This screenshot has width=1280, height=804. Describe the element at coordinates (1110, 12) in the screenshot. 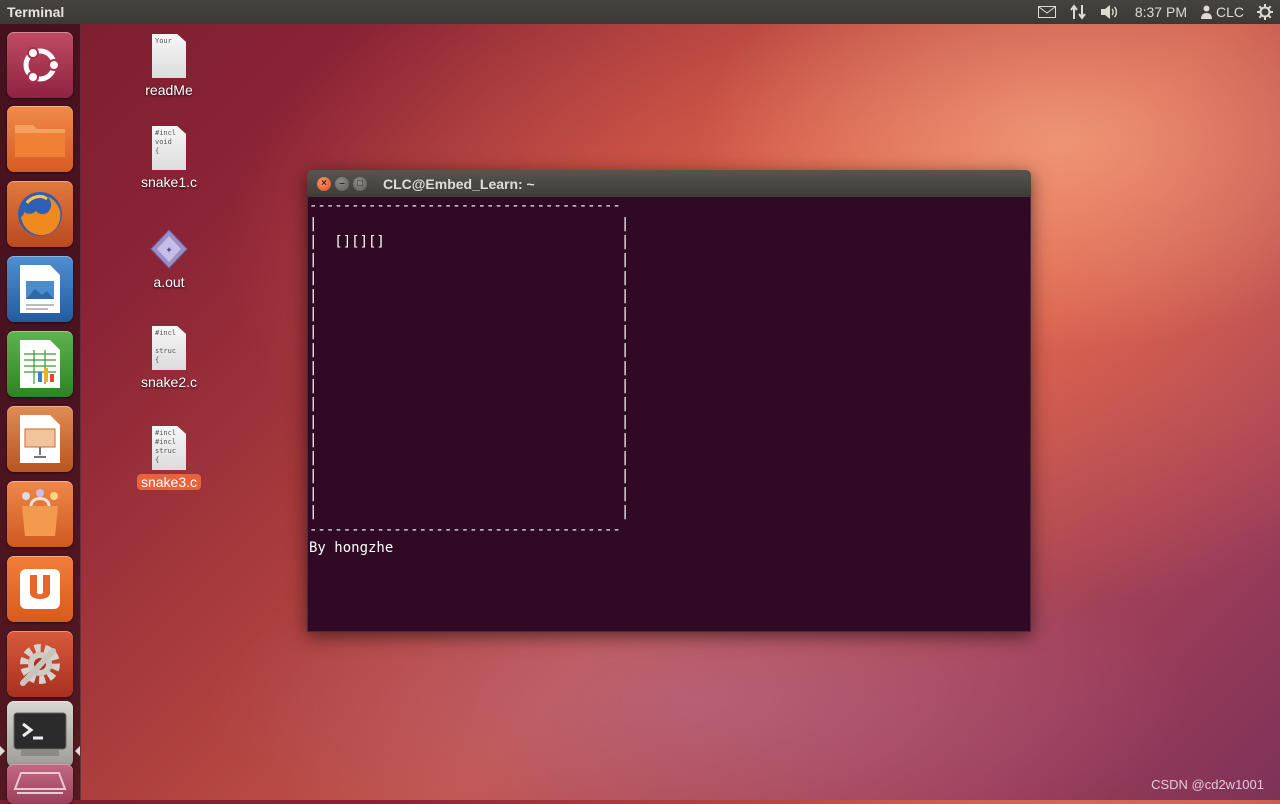

I see `volume-icon` at that location.